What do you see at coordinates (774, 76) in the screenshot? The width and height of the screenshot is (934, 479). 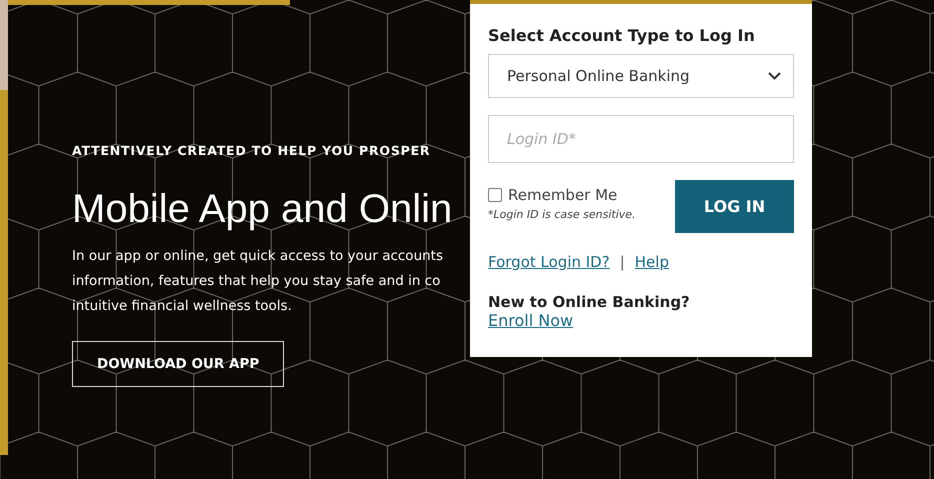 I see `chevron-down-icon` at bounding box center [774, 76].